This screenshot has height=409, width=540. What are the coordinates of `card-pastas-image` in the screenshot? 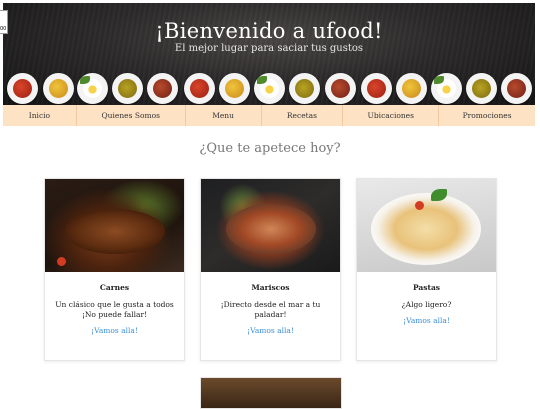 It's located at (426, 225).